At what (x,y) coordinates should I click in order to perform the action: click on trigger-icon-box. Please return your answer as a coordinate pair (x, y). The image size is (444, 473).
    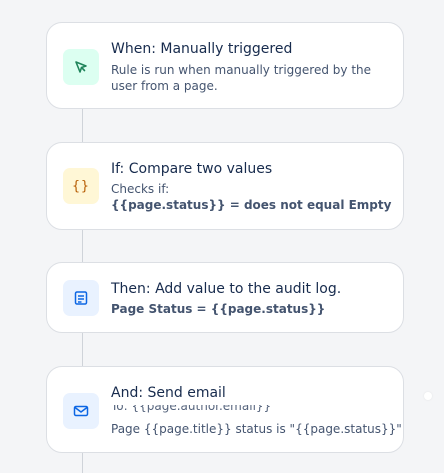
    Looking at the image, I should click on (81, 67).